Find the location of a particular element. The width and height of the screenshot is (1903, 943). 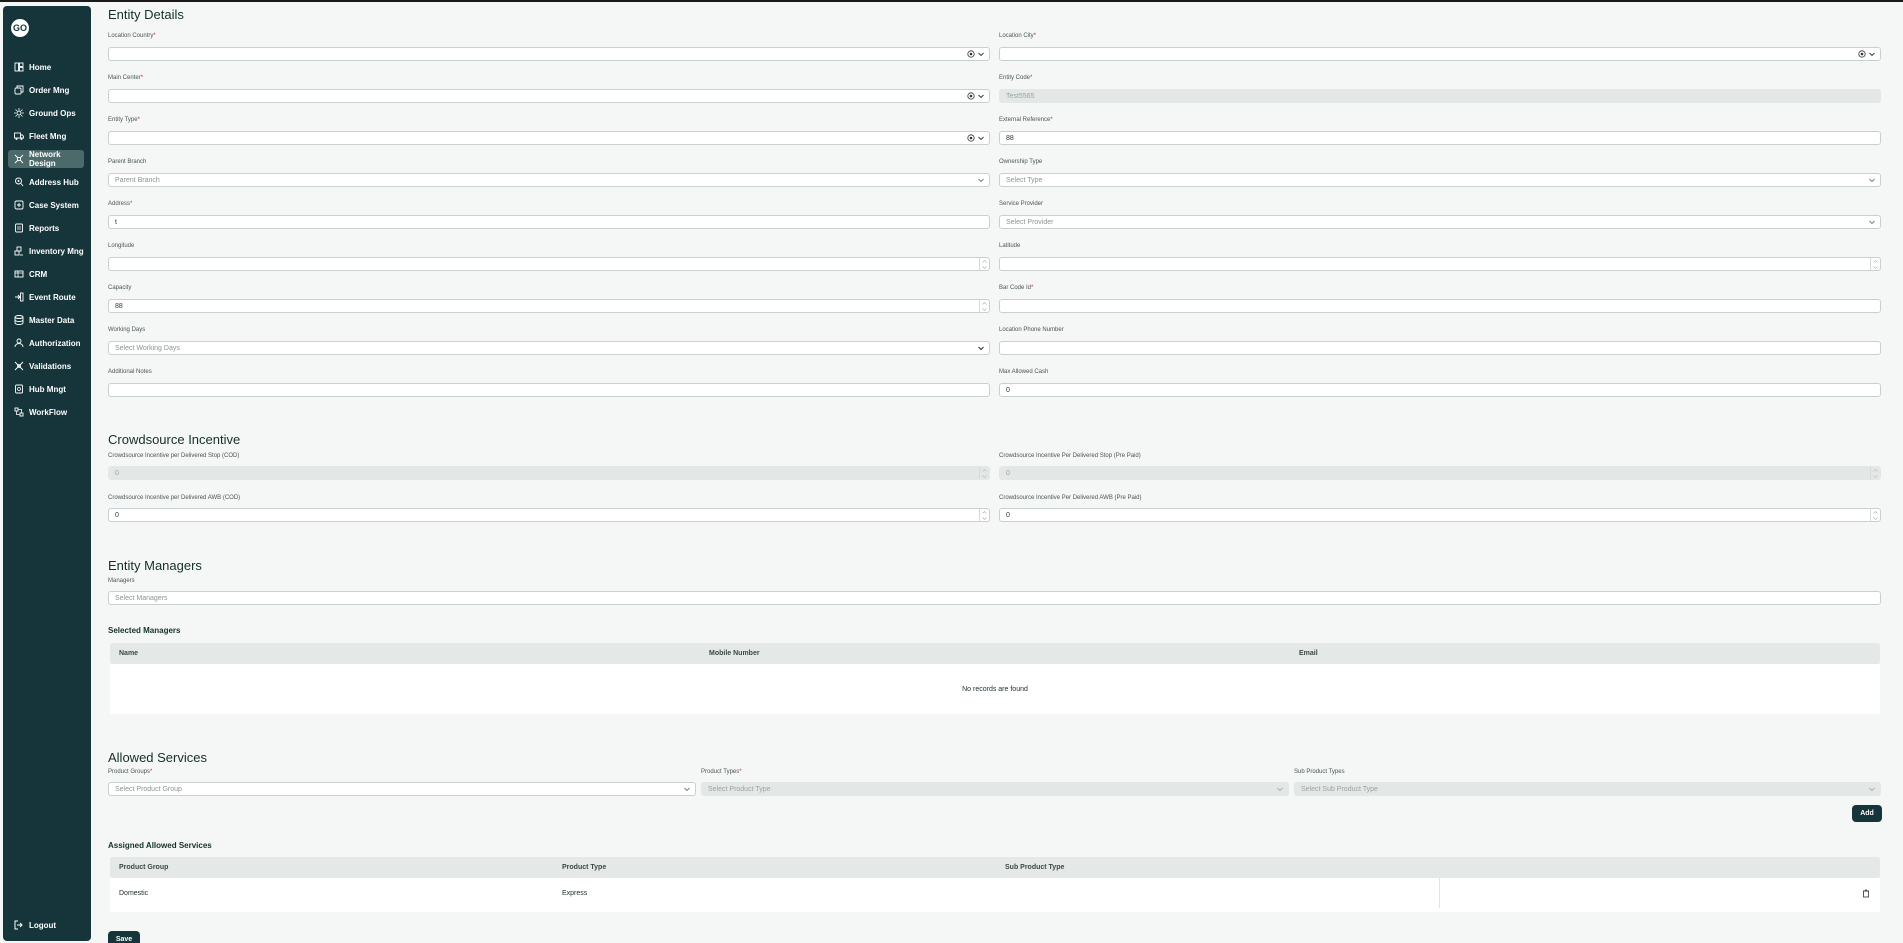

notes-input is located at coordinates (549, 390).